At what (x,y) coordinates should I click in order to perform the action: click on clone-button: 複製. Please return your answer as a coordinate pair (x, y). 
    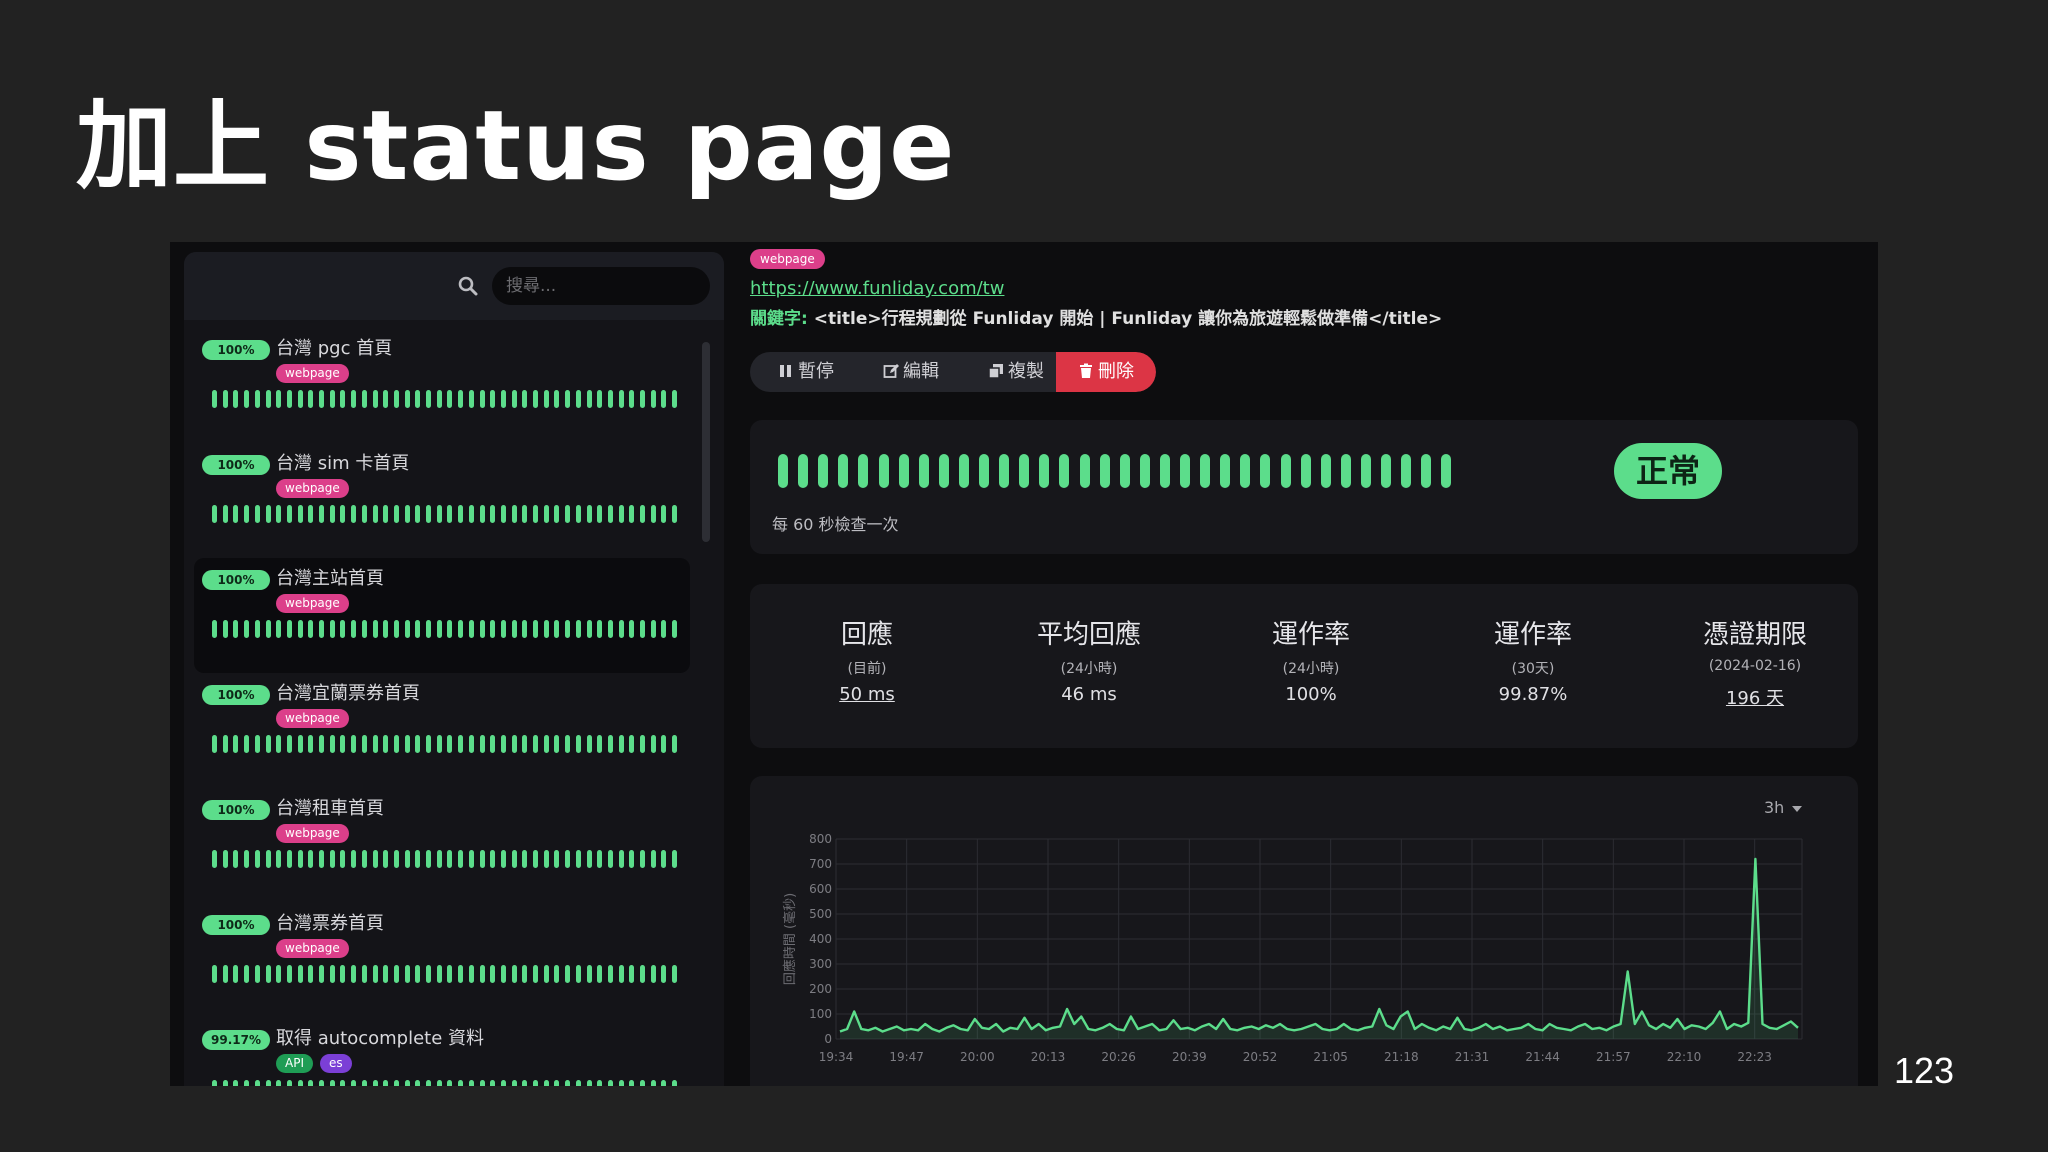
    Looking at the image, I should click on (1016, 372).